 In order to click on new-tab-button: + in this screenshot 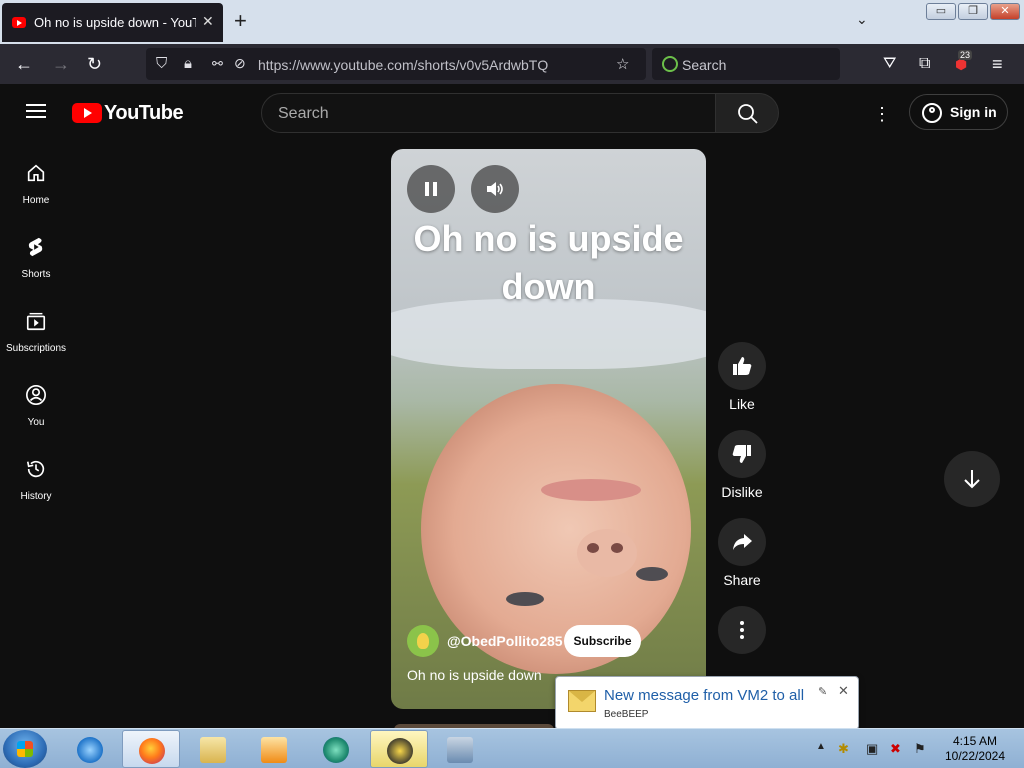, I will do `click(240, 21)`.